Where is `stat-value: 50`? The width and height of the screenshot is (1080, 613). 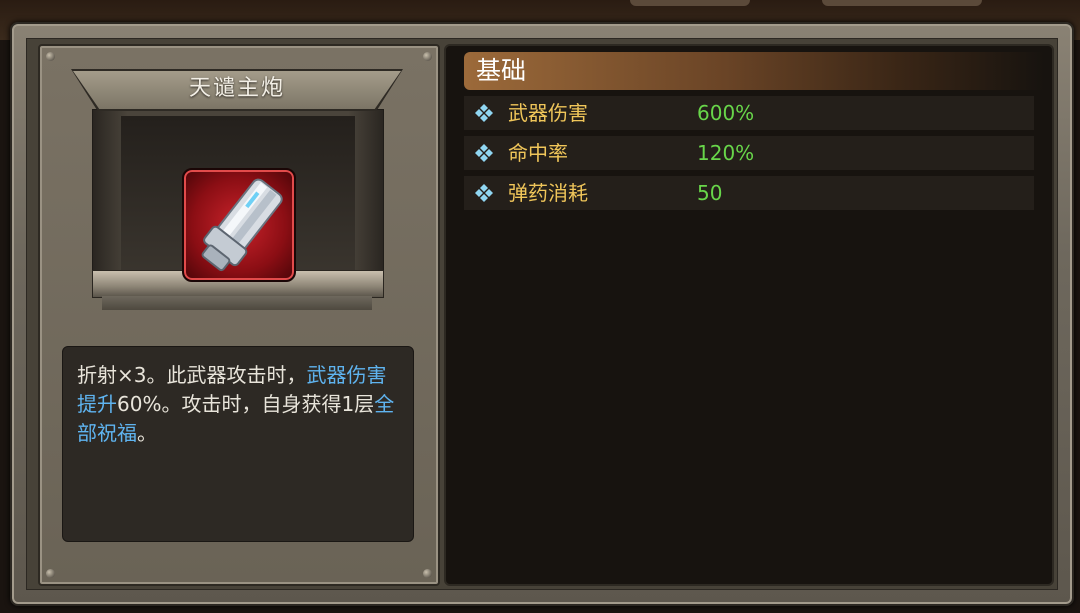 stat-value: 50 is located at coordinates (710, 193).